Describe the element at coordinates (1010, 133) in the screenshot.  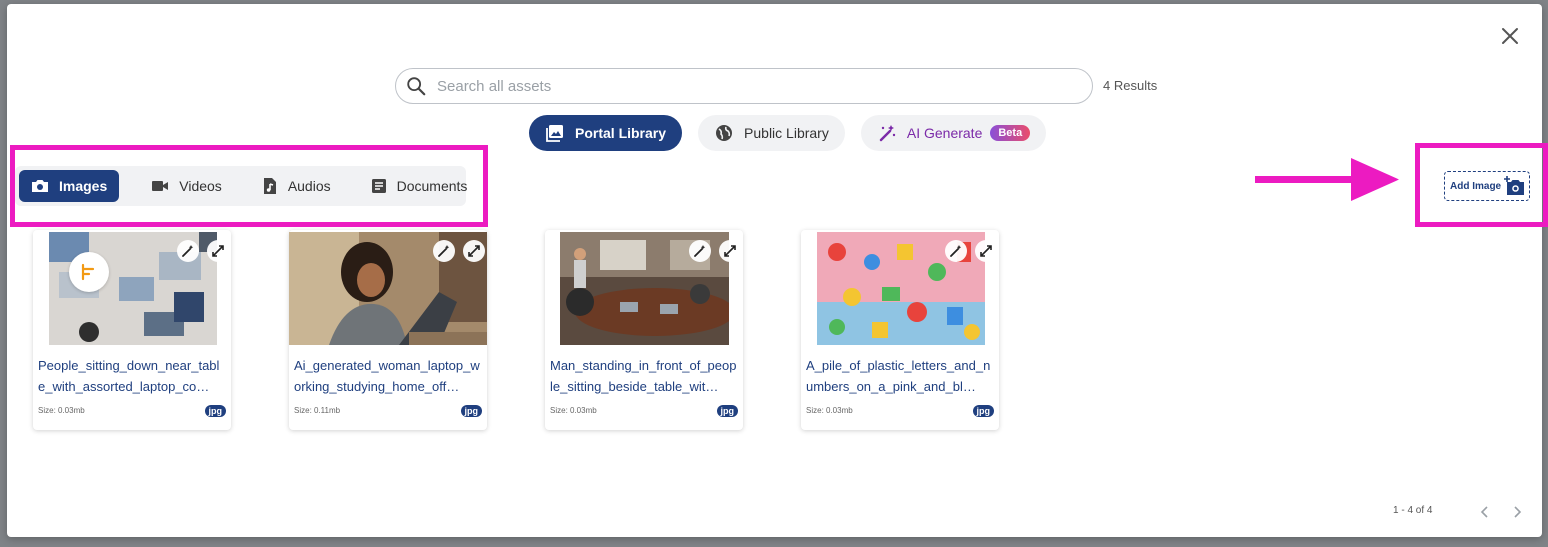
I see `beta-badge: Beta` at that location.